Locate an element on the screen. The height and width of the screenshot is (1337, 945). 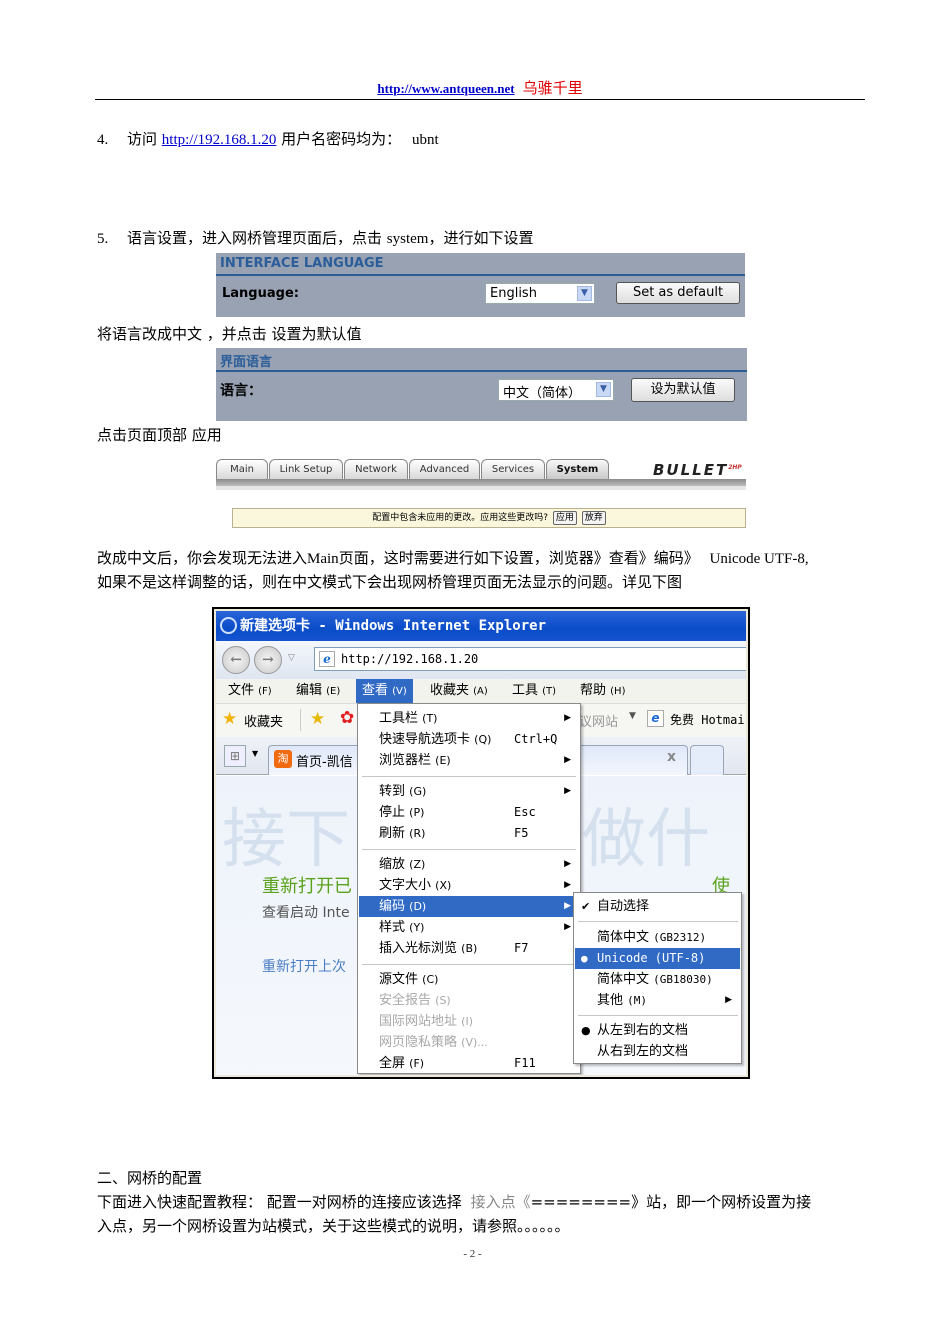
divider is located at coordinates (300, 720).